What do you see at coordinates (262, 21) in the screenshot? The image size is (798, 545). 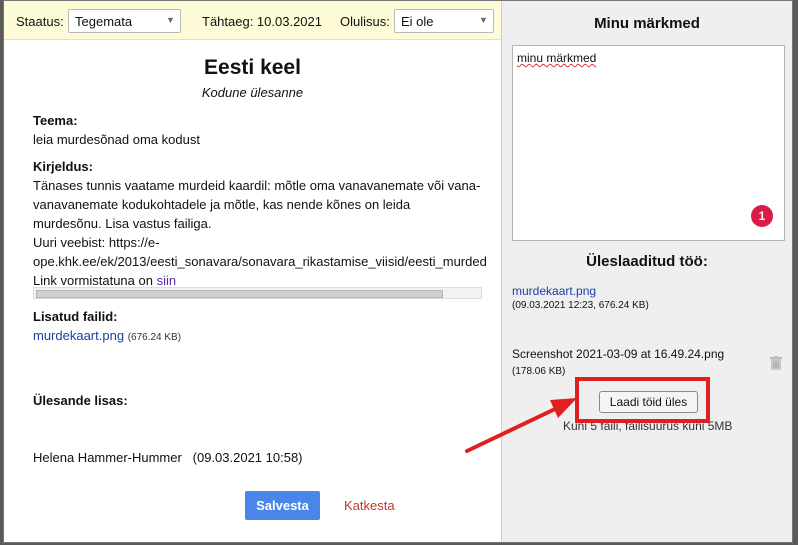 I see `deadline: Tähtaeg: 10.03.2021` at bounding box center [262, 21].